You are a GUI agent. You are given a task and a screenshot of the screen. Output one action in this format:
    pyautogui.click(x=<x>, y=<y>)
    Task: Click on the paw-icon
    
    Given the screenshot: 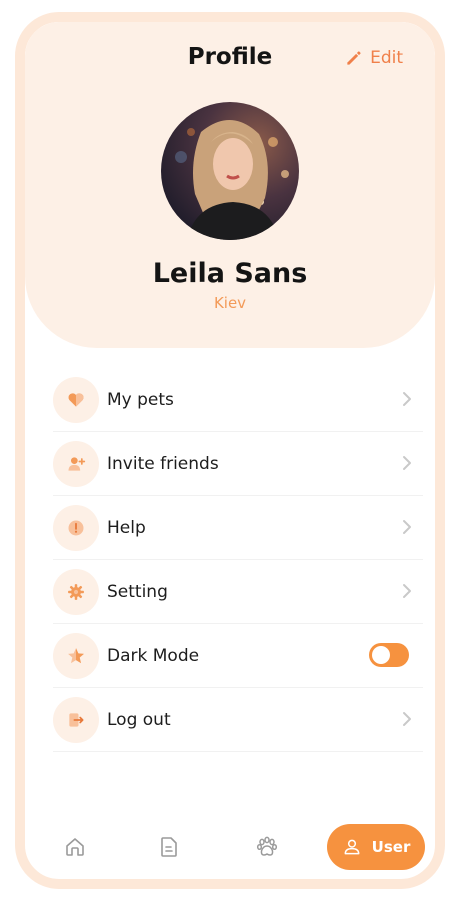 What is the action you would take?
    pyautogui.click(x=267, y=846)
    